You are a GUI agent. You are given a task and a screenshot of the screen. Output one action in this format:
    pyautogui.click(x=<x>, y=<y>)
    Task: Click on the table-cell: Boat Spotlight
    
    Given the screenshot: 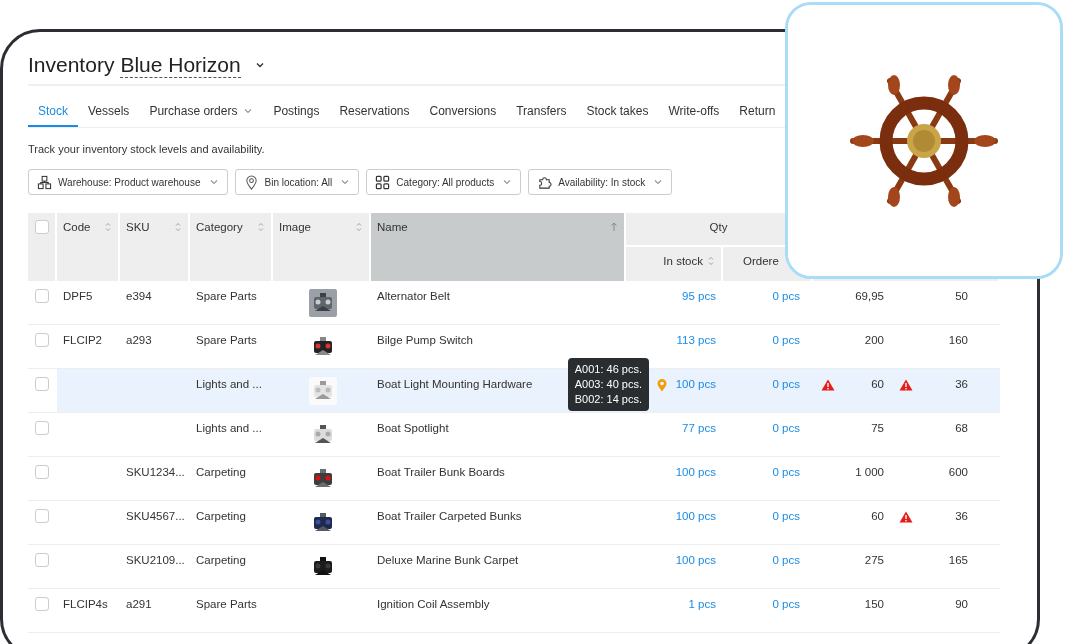 What is the action you would take?
    pyautogui.click(x=413, y=428)
    